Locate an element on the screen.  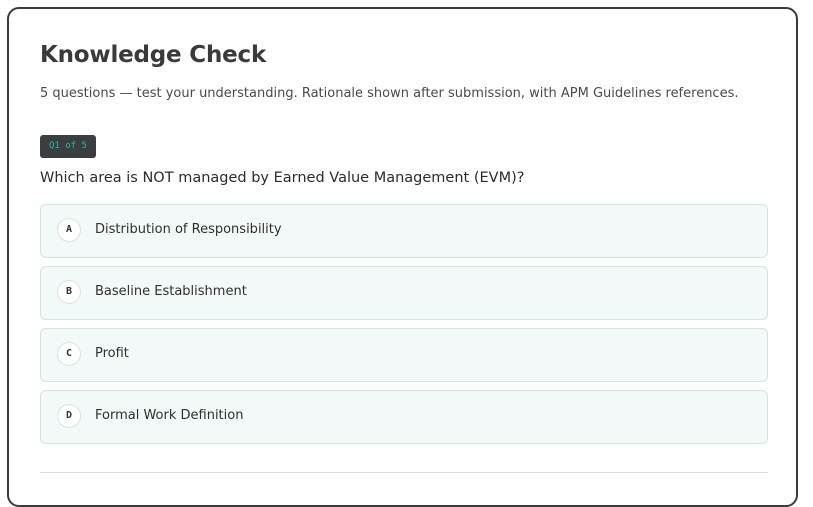
answer-option-c: C Profit is located at coordinates (404, 355).